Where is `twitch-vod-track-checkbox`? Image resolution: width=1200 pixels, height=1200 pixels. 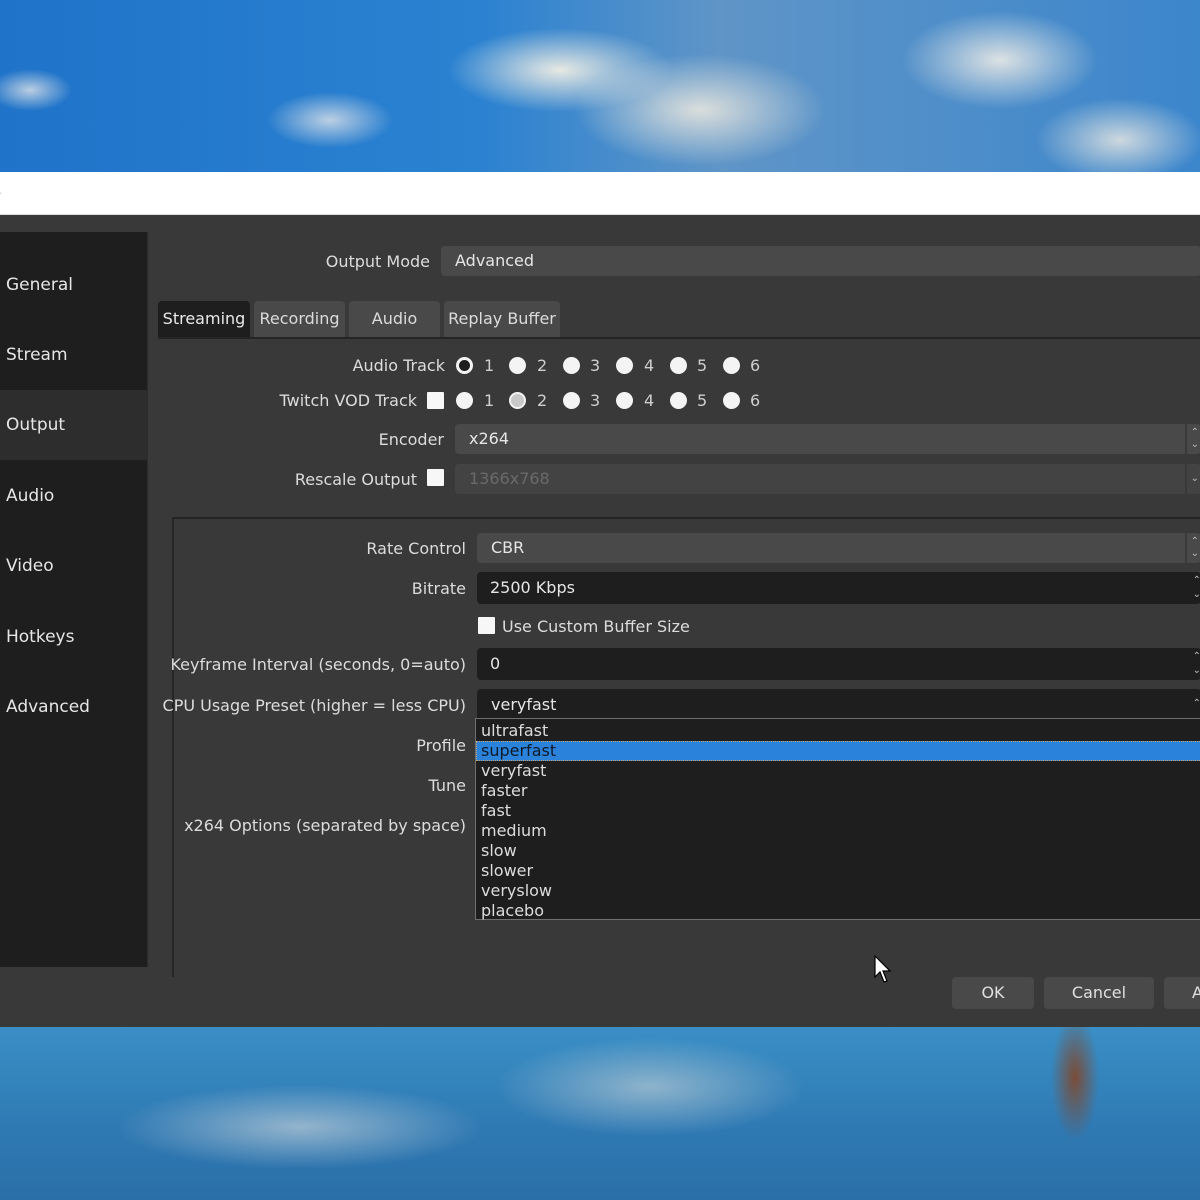 twitch-vod-track-checkbox is located at coordinates (435, 400).